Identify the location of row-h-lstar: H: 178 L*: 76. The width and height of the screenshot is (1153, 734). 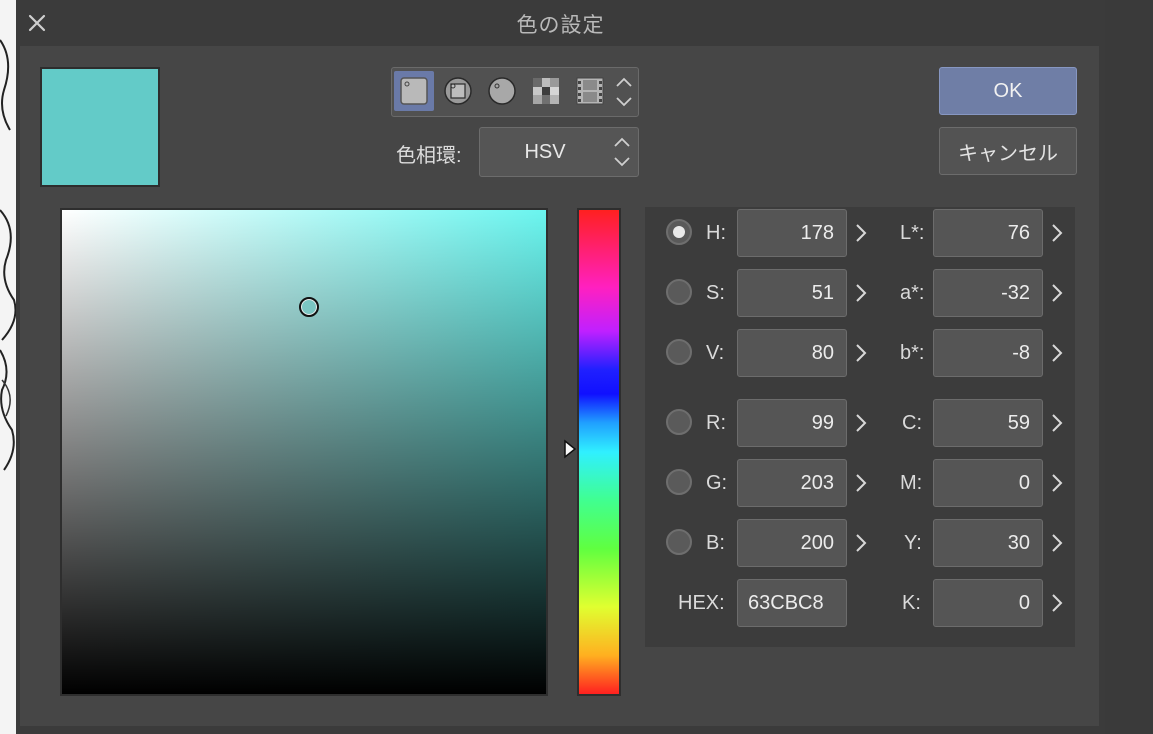
(860, 234).